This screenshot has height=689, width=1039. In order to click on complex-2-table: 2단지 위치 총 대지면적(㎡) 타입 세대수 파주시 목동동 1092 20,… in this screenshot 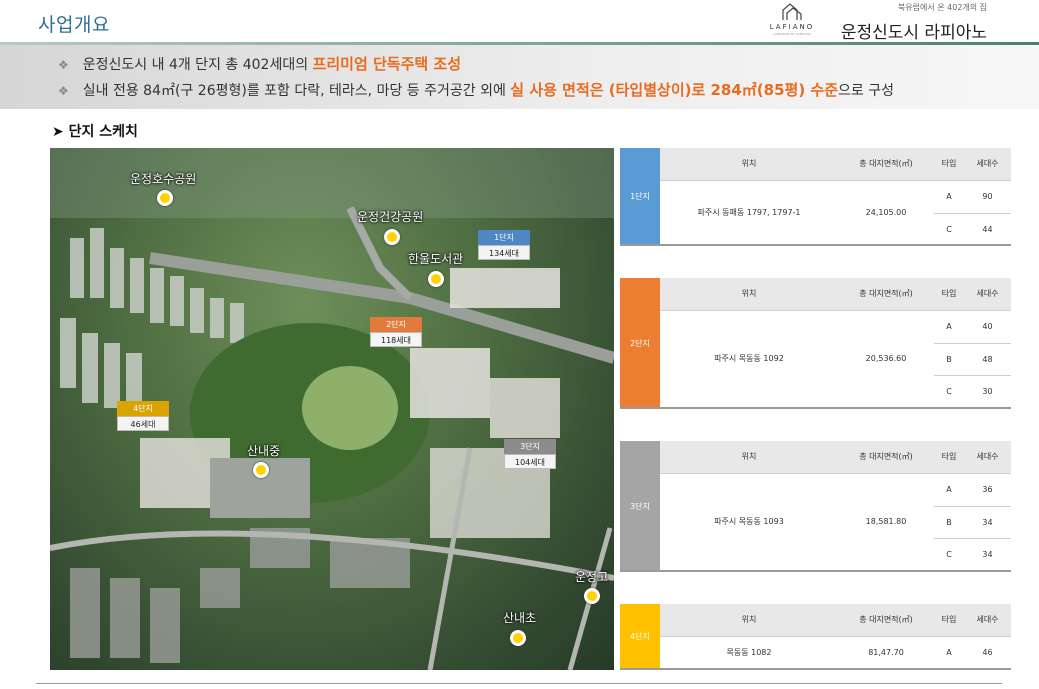, I will do `click(815, 343)`.